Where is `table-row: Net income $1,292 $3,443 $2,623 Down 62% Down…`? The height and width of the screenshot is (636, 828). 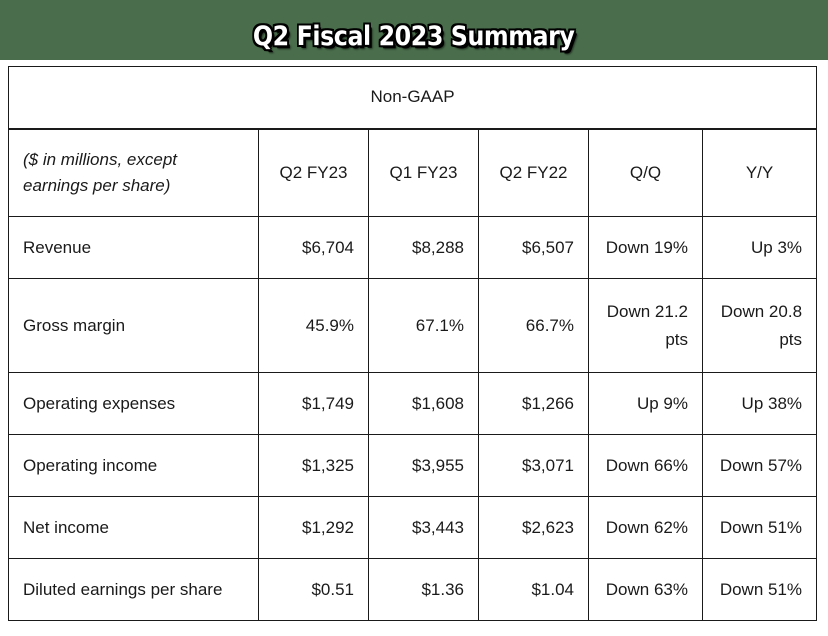
table-row: Net income $1,292 $3,443 $2,623 Down 62% Down… is located at coordinates (413, 527).